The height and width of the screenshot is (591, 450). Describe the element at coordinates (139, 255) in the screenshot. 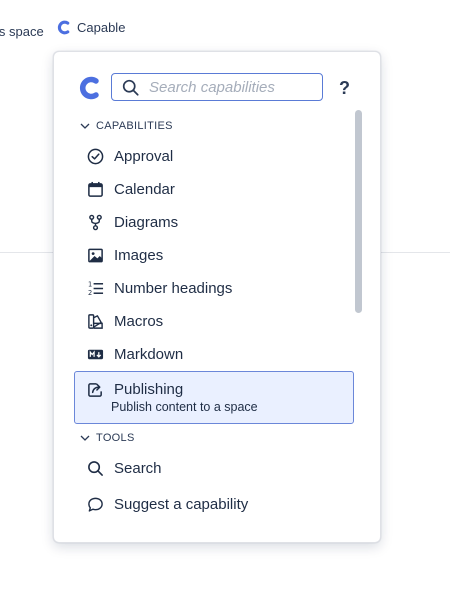

I see `item-label: Images` at that location.